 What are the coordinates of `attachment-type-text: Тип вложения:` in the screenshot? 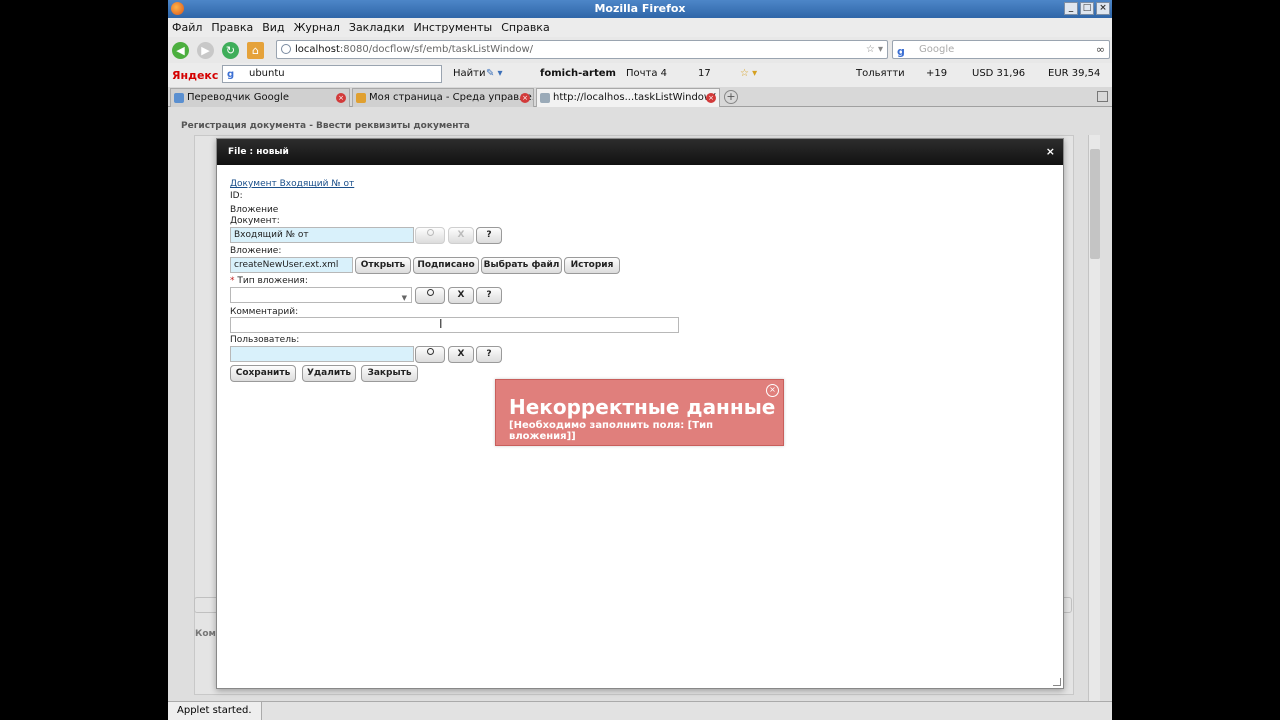 It's located at (272, 281).